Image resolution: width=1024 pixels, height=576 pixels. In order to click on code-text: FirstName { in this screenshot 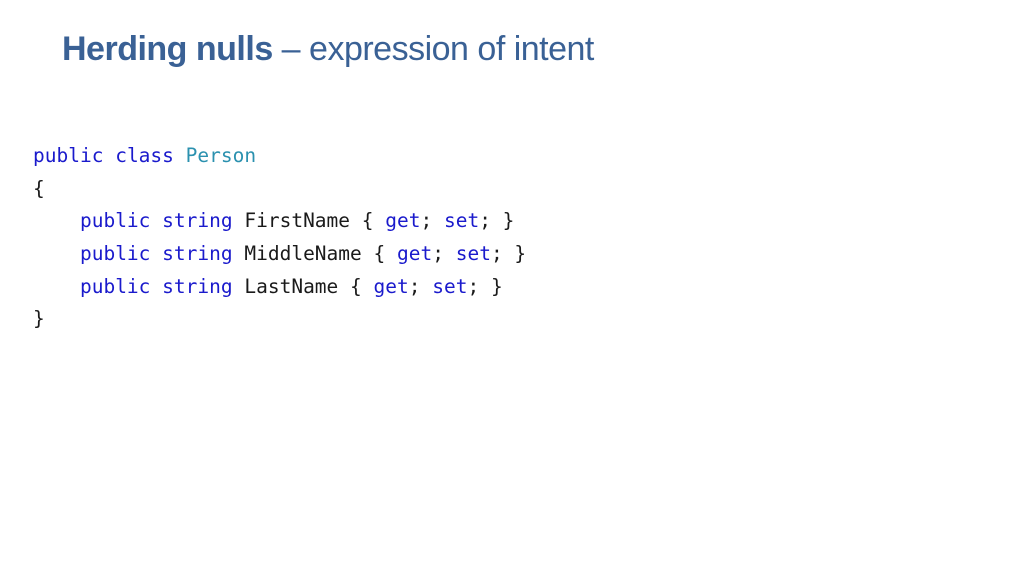, I will do `click(309, 221)`.